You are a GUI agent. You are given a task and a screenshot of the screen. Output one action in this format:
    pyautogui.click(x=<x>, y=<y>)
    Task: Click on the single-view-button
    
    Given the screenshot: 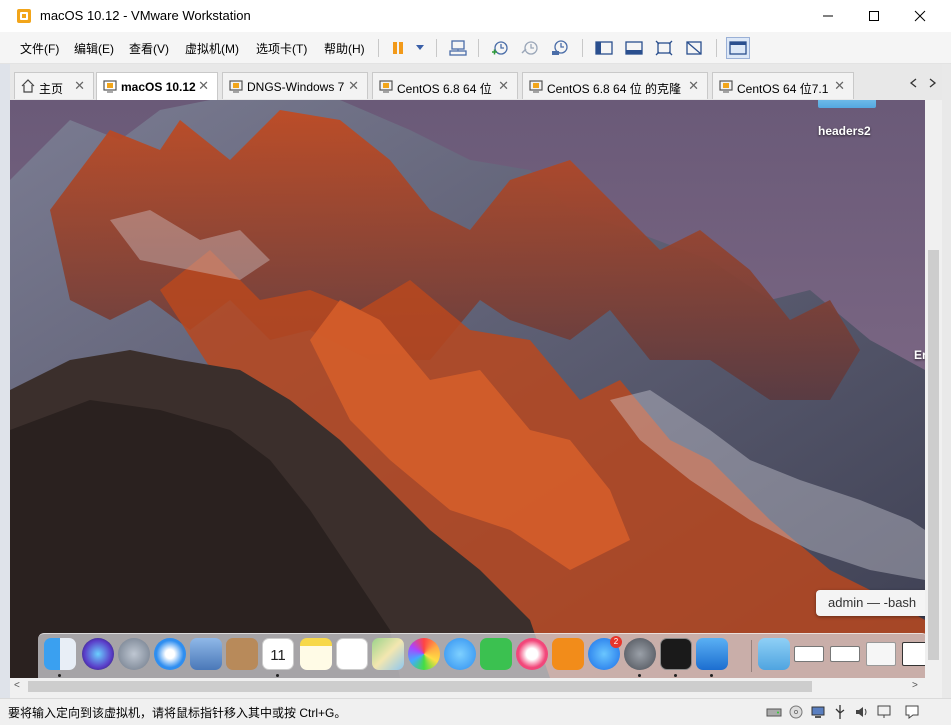 What is the action you would take?
    pyautogui.click(x=634, y=48)
    